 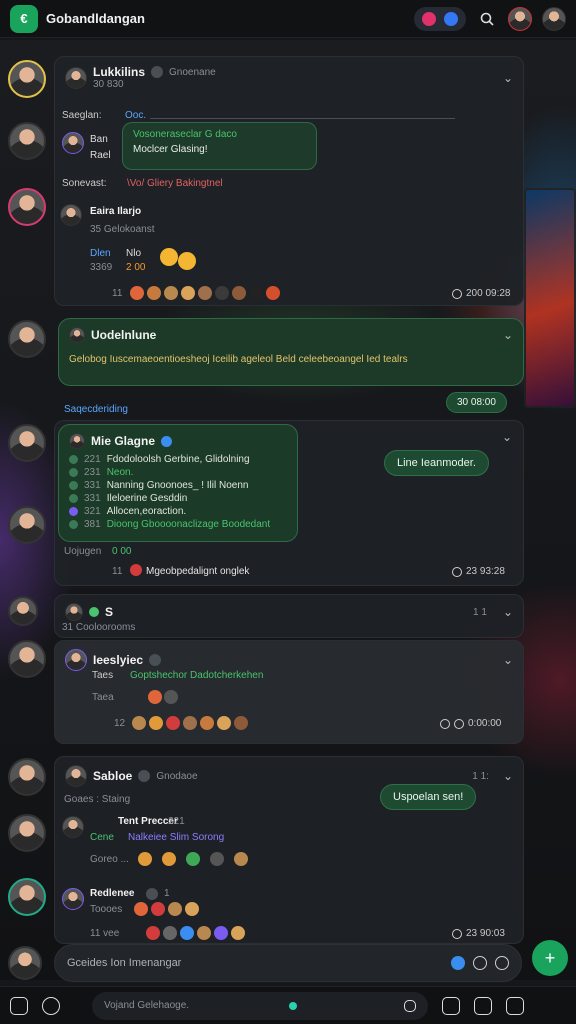 I want to click on outgoing-text: Line Ieanmoder., so click(x=436, y=463).